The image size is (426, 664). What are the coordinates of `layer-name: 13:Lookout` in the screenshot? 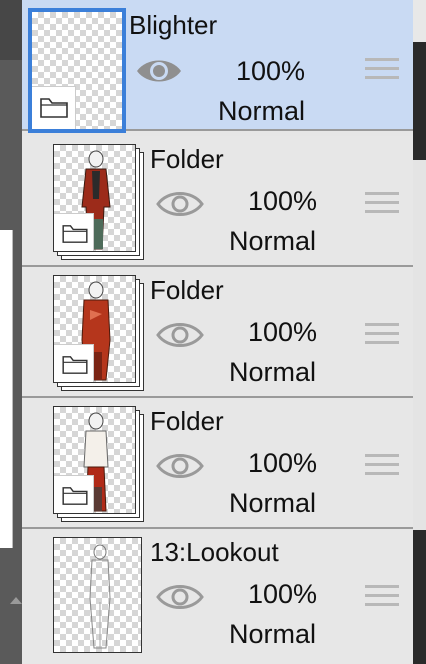 It's located at (214, 552).